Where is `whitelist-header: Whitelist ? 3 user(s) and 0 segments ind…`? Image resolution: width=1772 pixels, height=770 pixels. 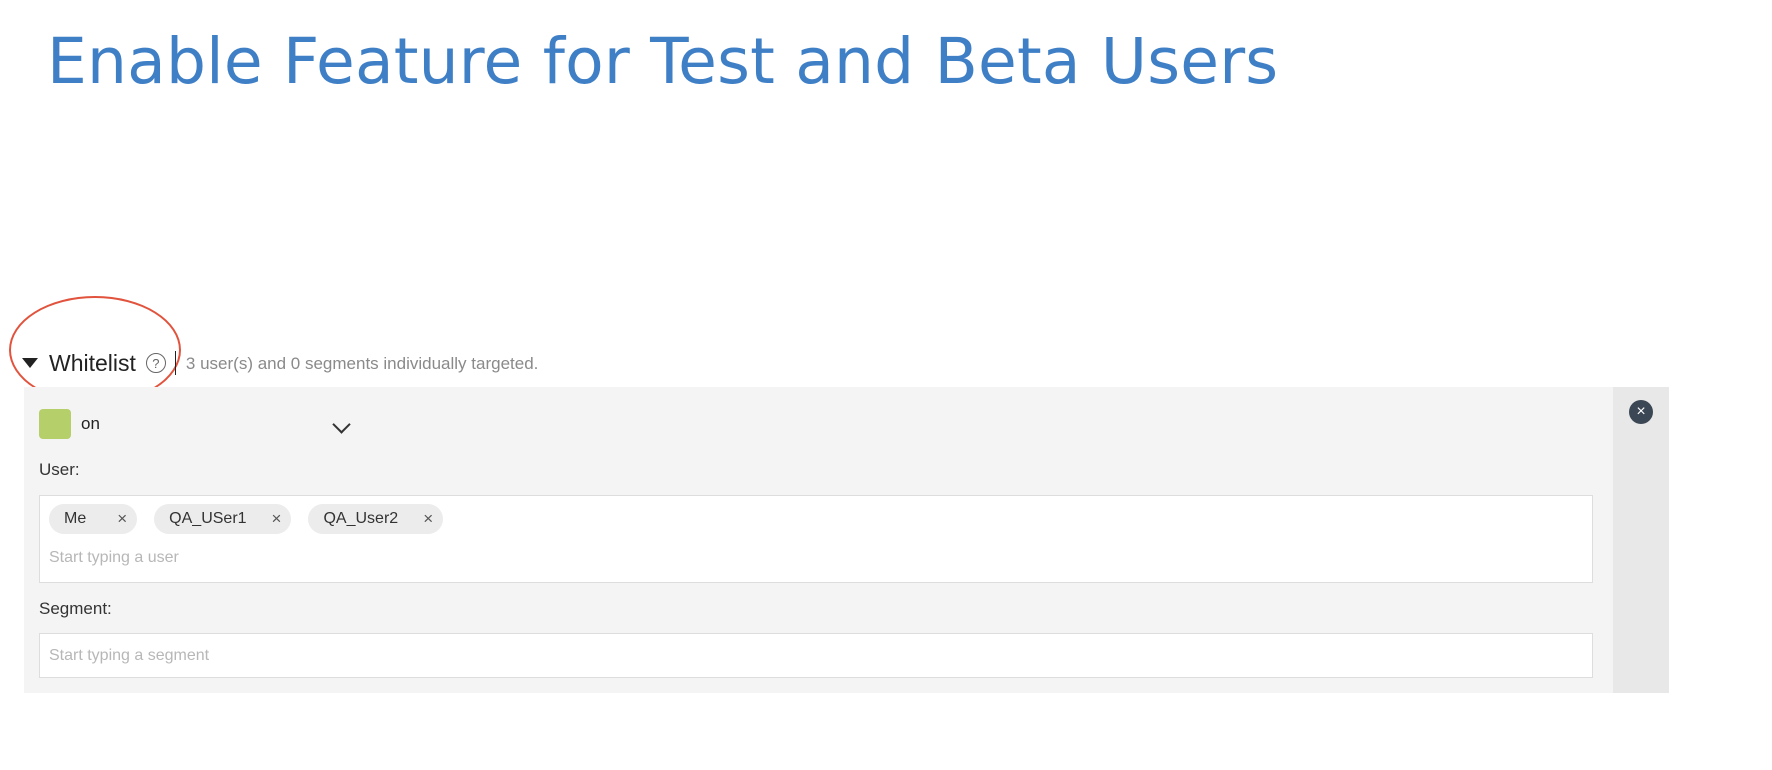
whitelist-header: Whitelist ? 3 user(s) and 0 segments ind… is located at coordinates (280, 363).